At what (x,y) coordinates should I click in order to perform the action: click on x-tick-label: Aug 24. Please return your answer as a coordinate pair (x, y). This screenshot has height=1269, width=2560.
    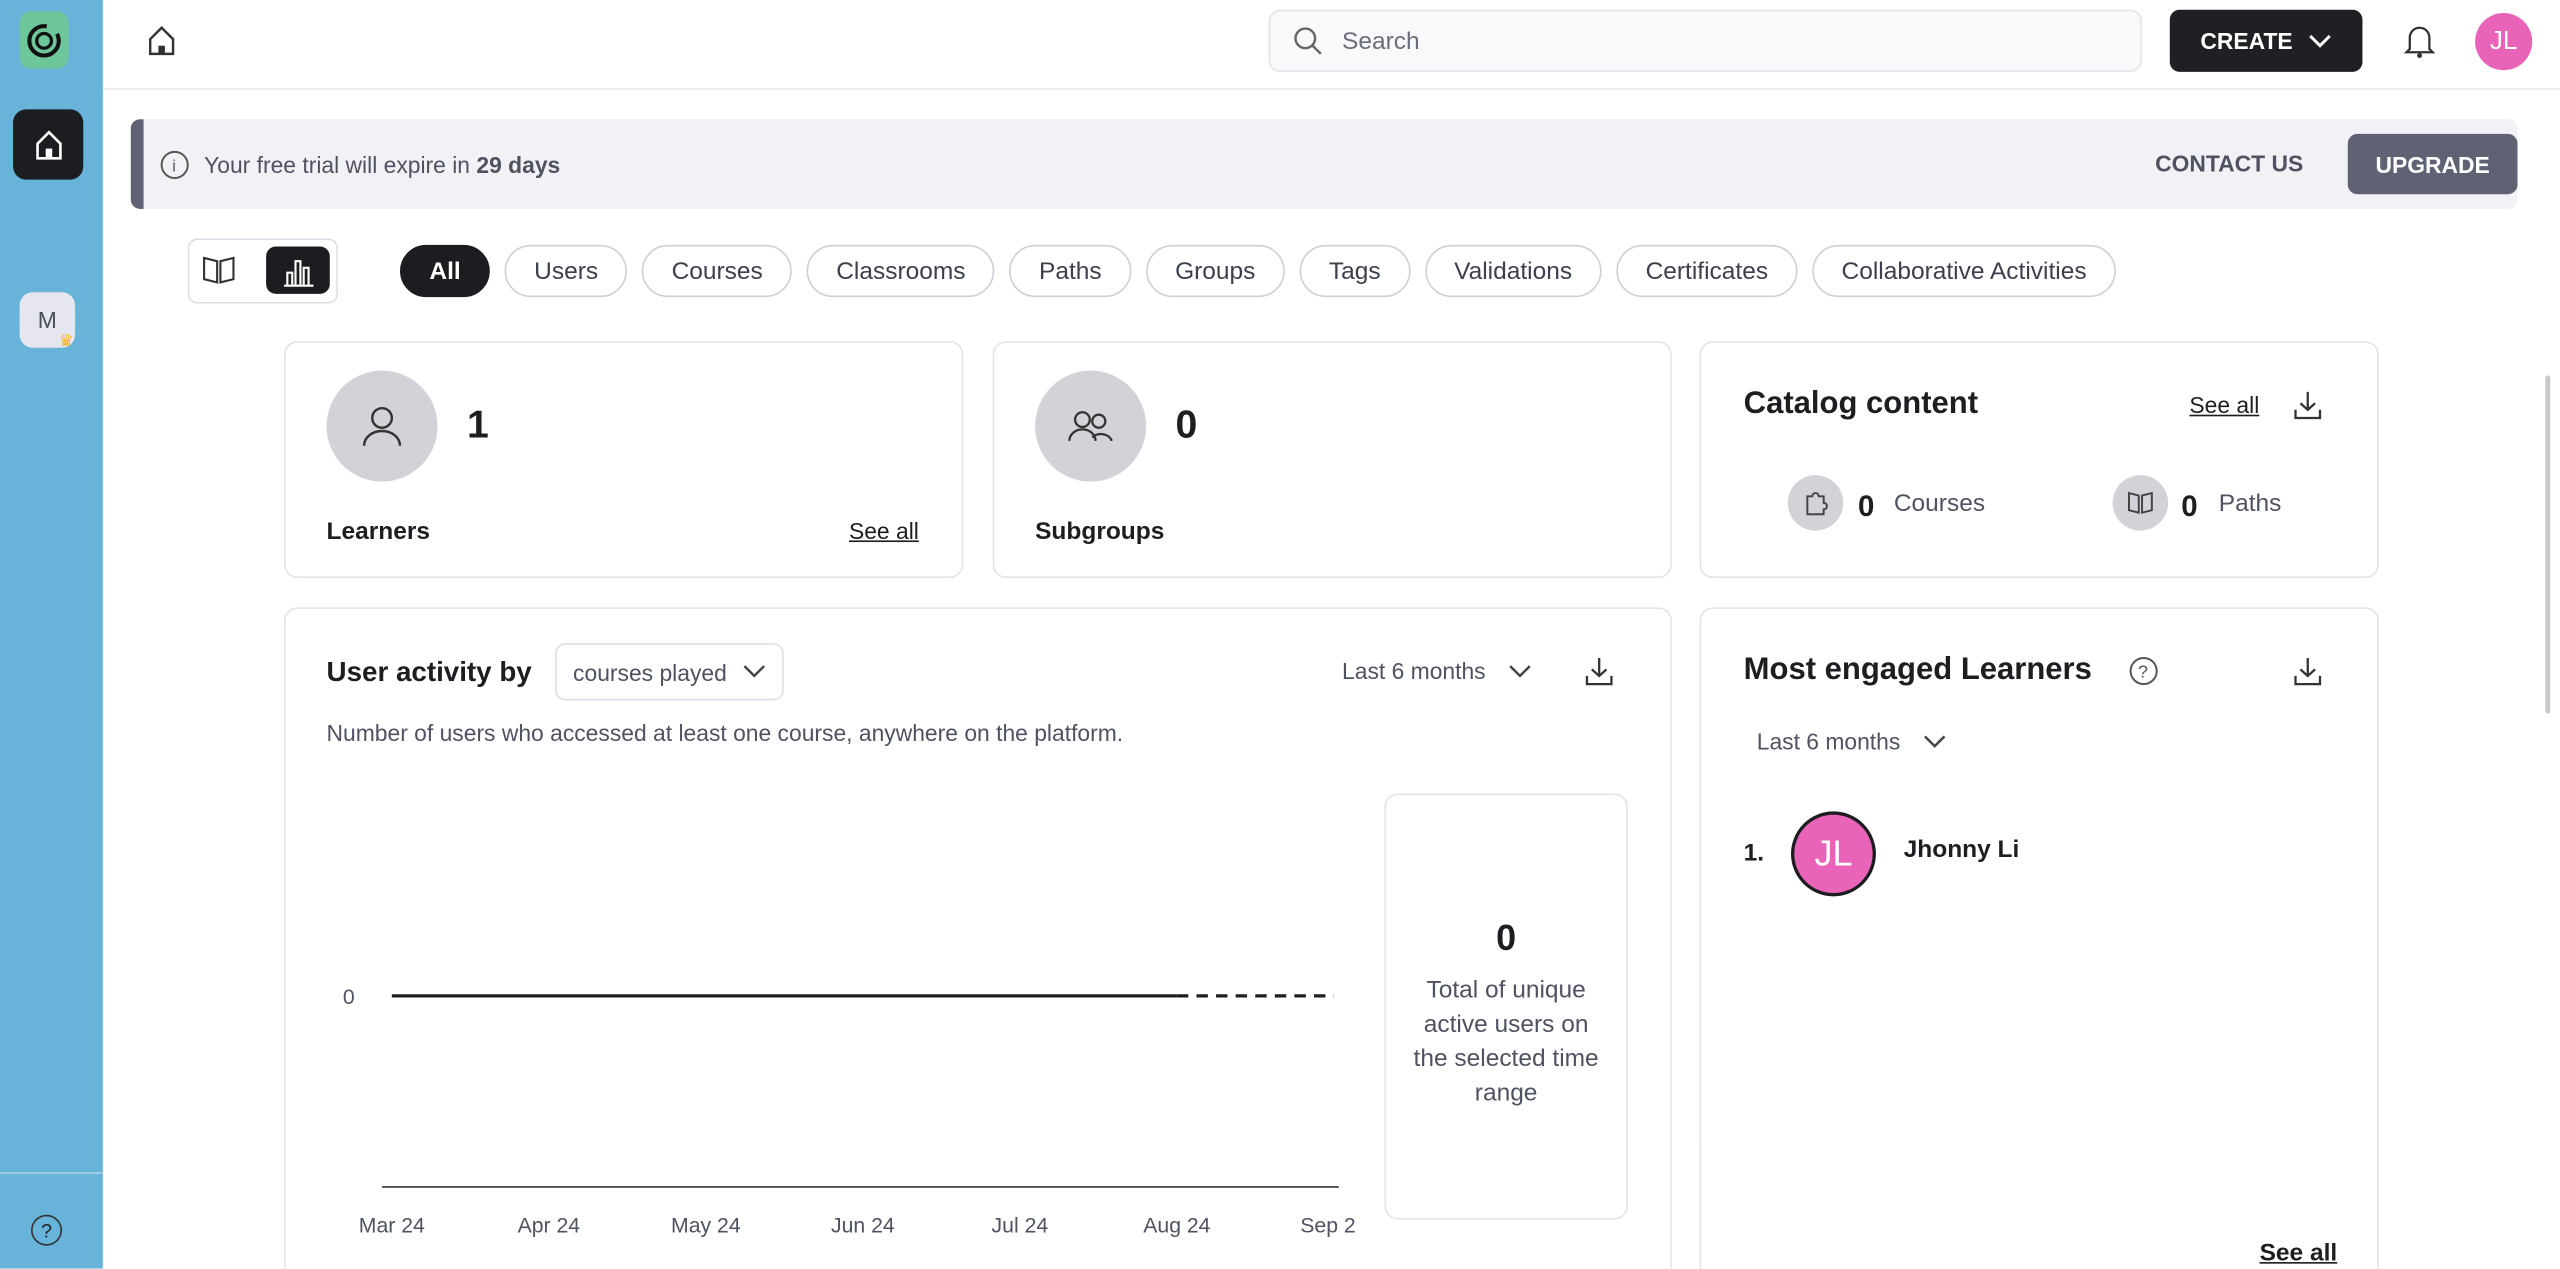
    Looking at the image, I should click on (1176, 1226).